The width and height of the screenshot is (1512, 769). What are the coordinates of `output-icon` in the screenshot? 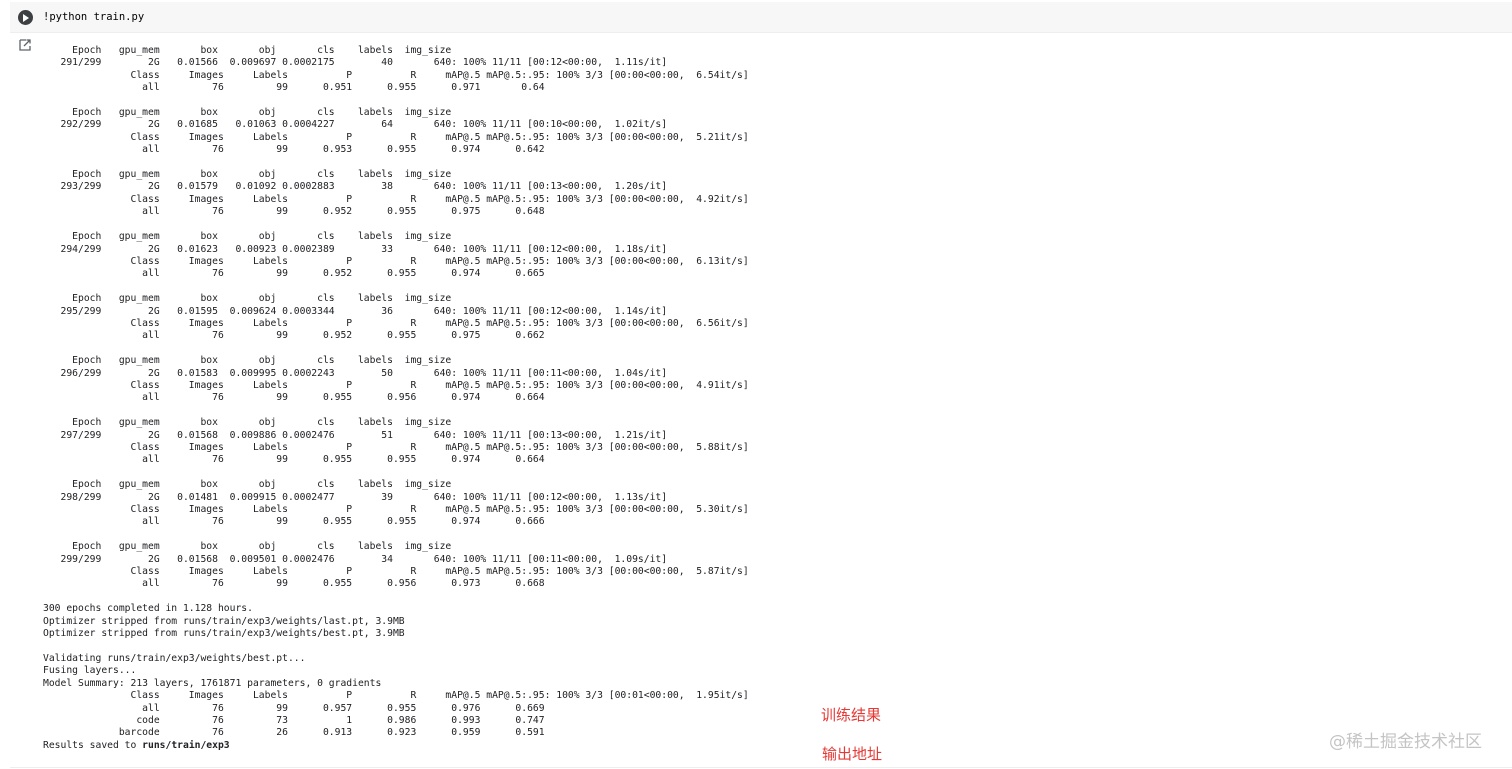 It's located at (25, 45).